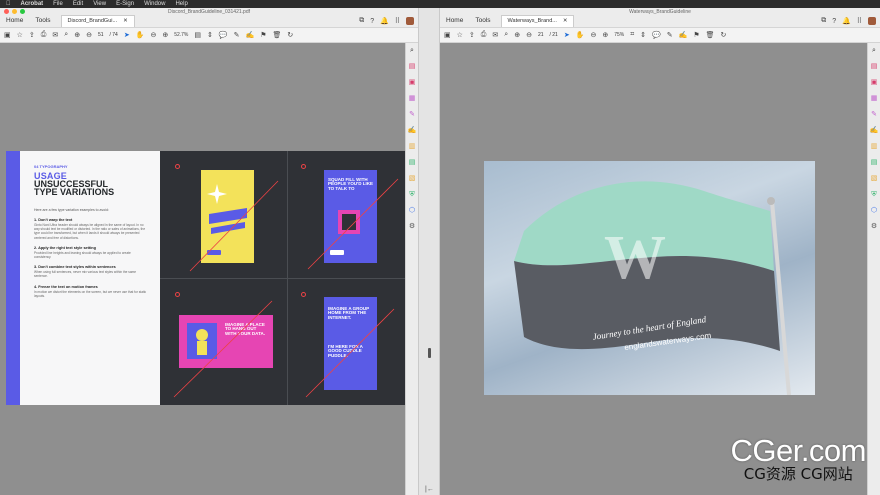 This screenshot has width=880, height=495. What do you see at coordinates (78, 4) in the screenshot?
I see `menu-edit: Edit` at bounding box center [78, 4].